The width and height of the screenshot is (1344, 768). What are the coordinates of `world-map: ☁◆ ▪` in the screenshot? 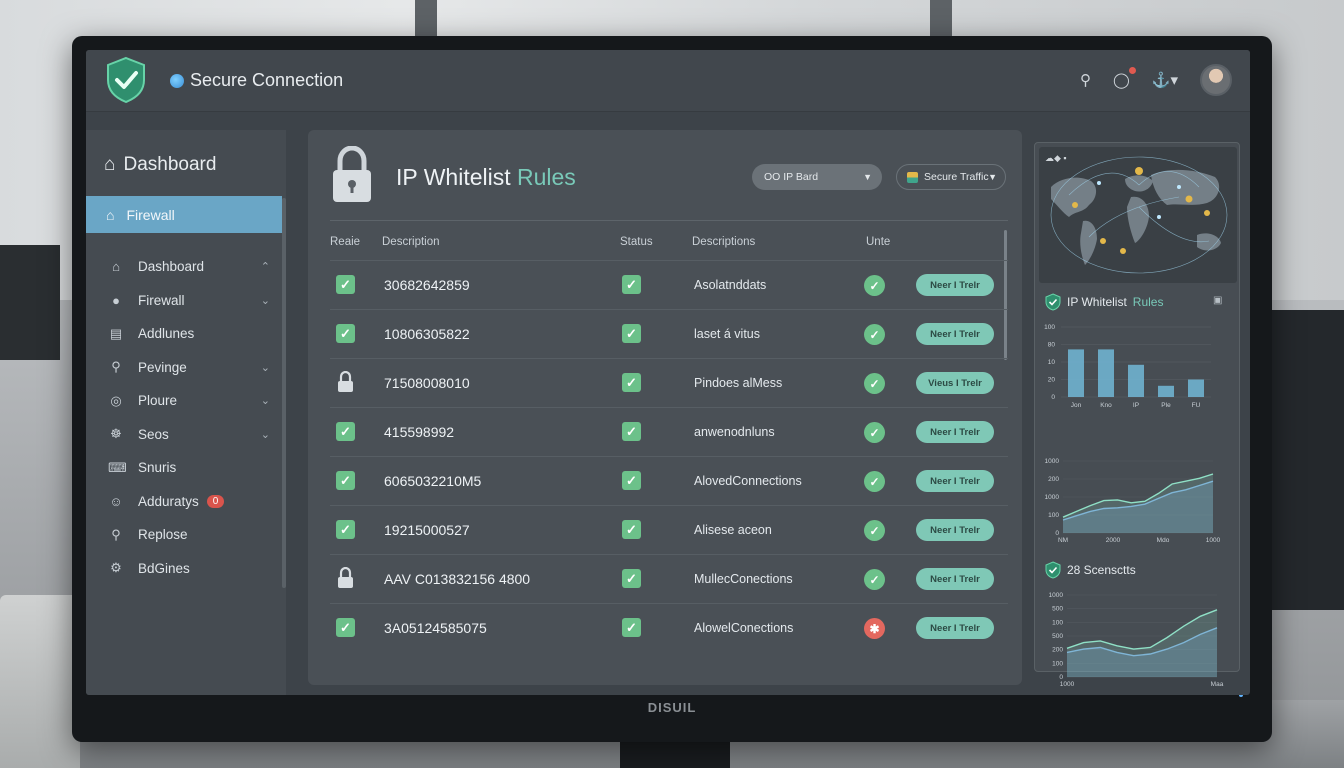 It's located at (1138, 215).